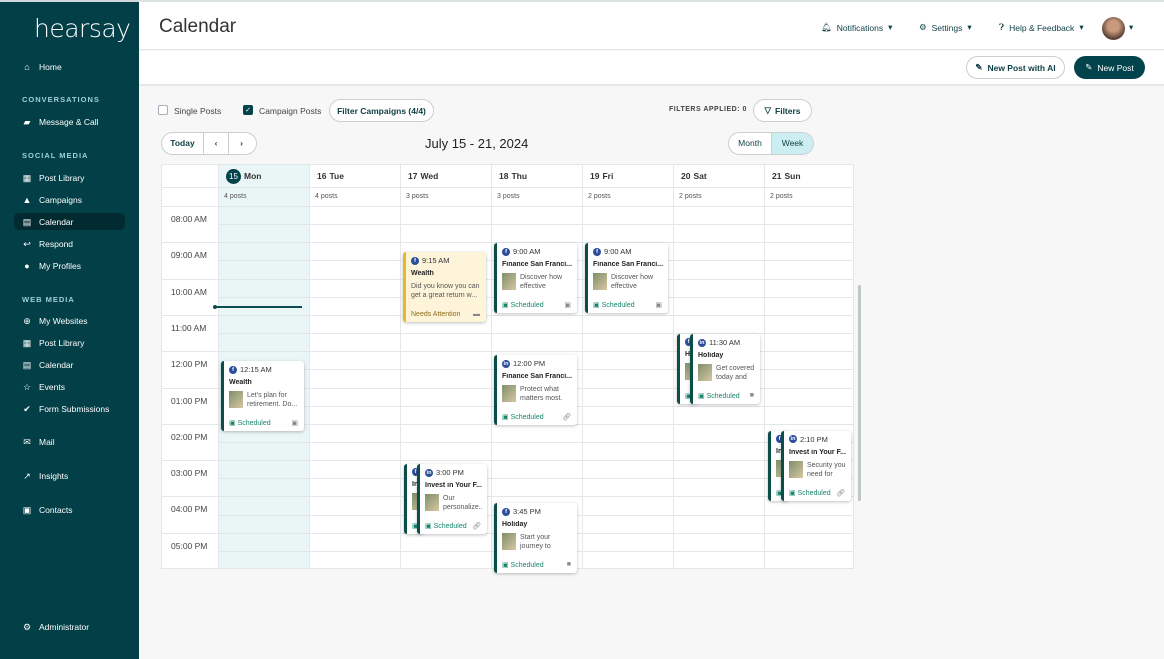  Describe the element at coordinates (381, 110) in the screenshot. I see `filter-campaigns-button: Filter Campaigns (4/4)` at that location.